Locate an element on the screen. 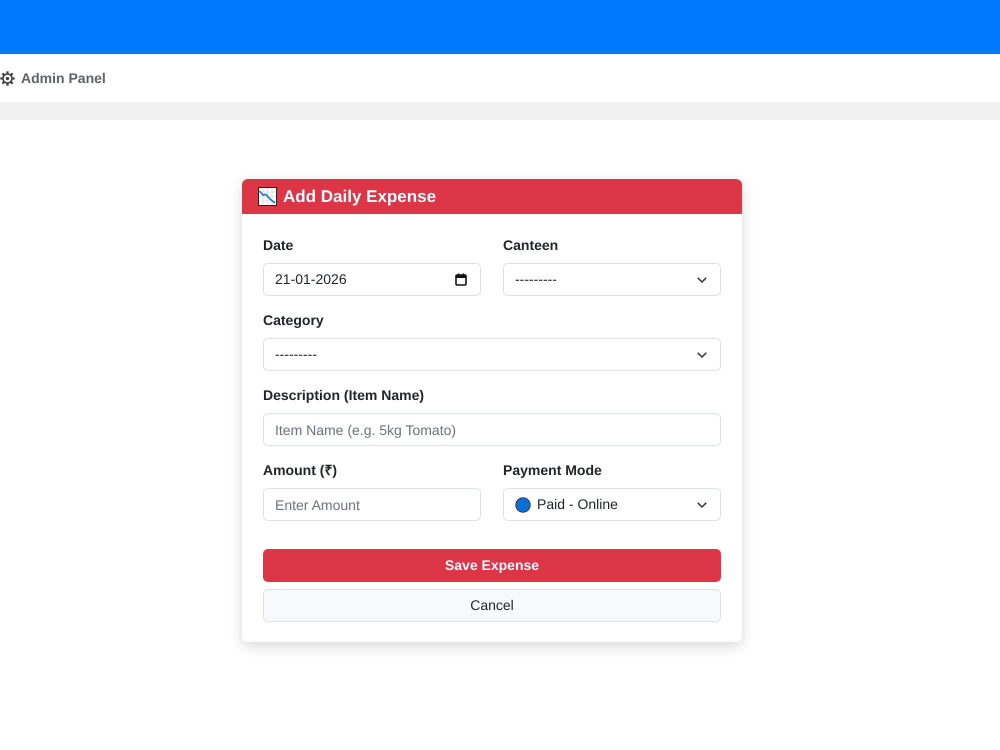  chart-down-icon is located at coordinates (267, 196).